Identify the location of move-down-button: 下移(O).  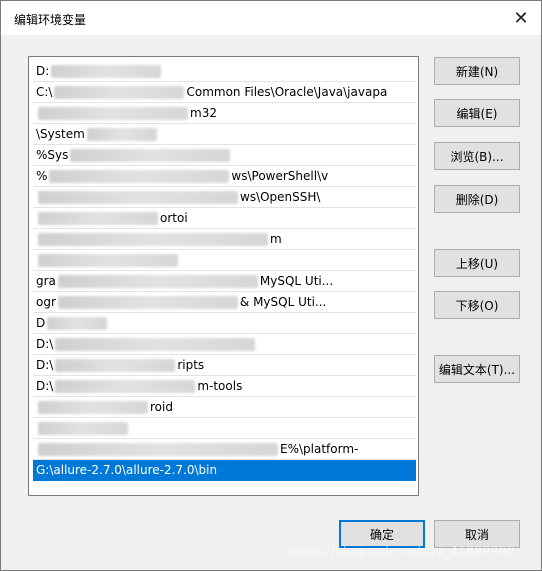
(477, 305).